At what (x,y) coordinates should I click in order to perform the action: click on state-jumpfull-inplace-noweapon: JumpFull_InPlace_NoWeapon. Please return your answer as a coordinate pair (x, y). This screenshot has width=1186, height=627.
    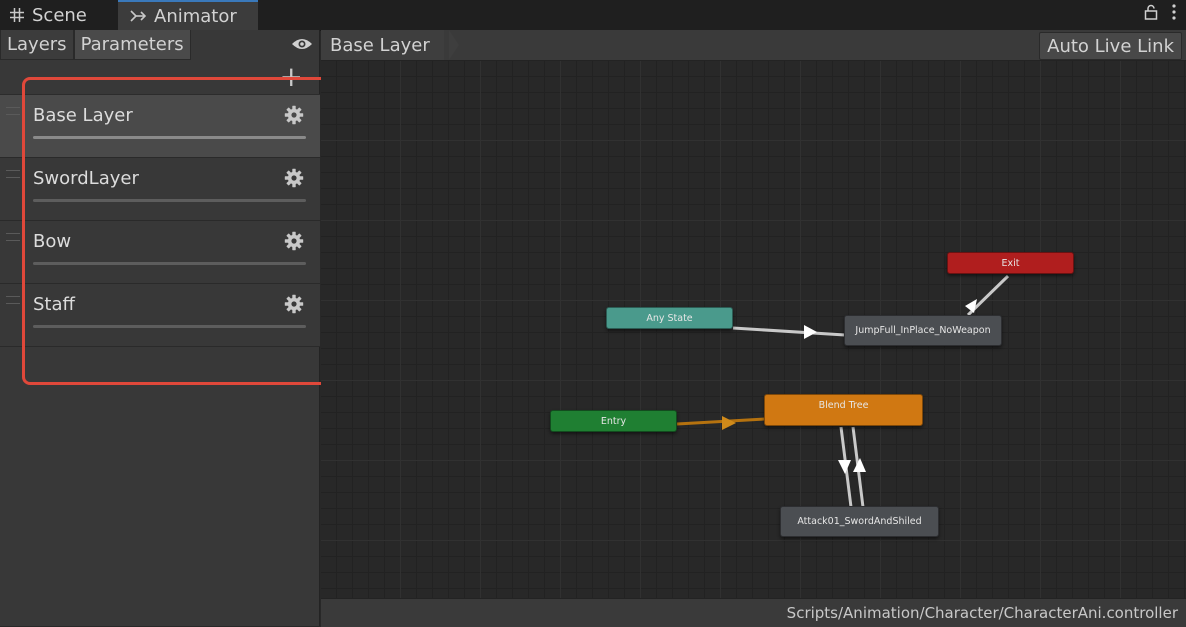
    Looking at the image, I should click on (923, 330).